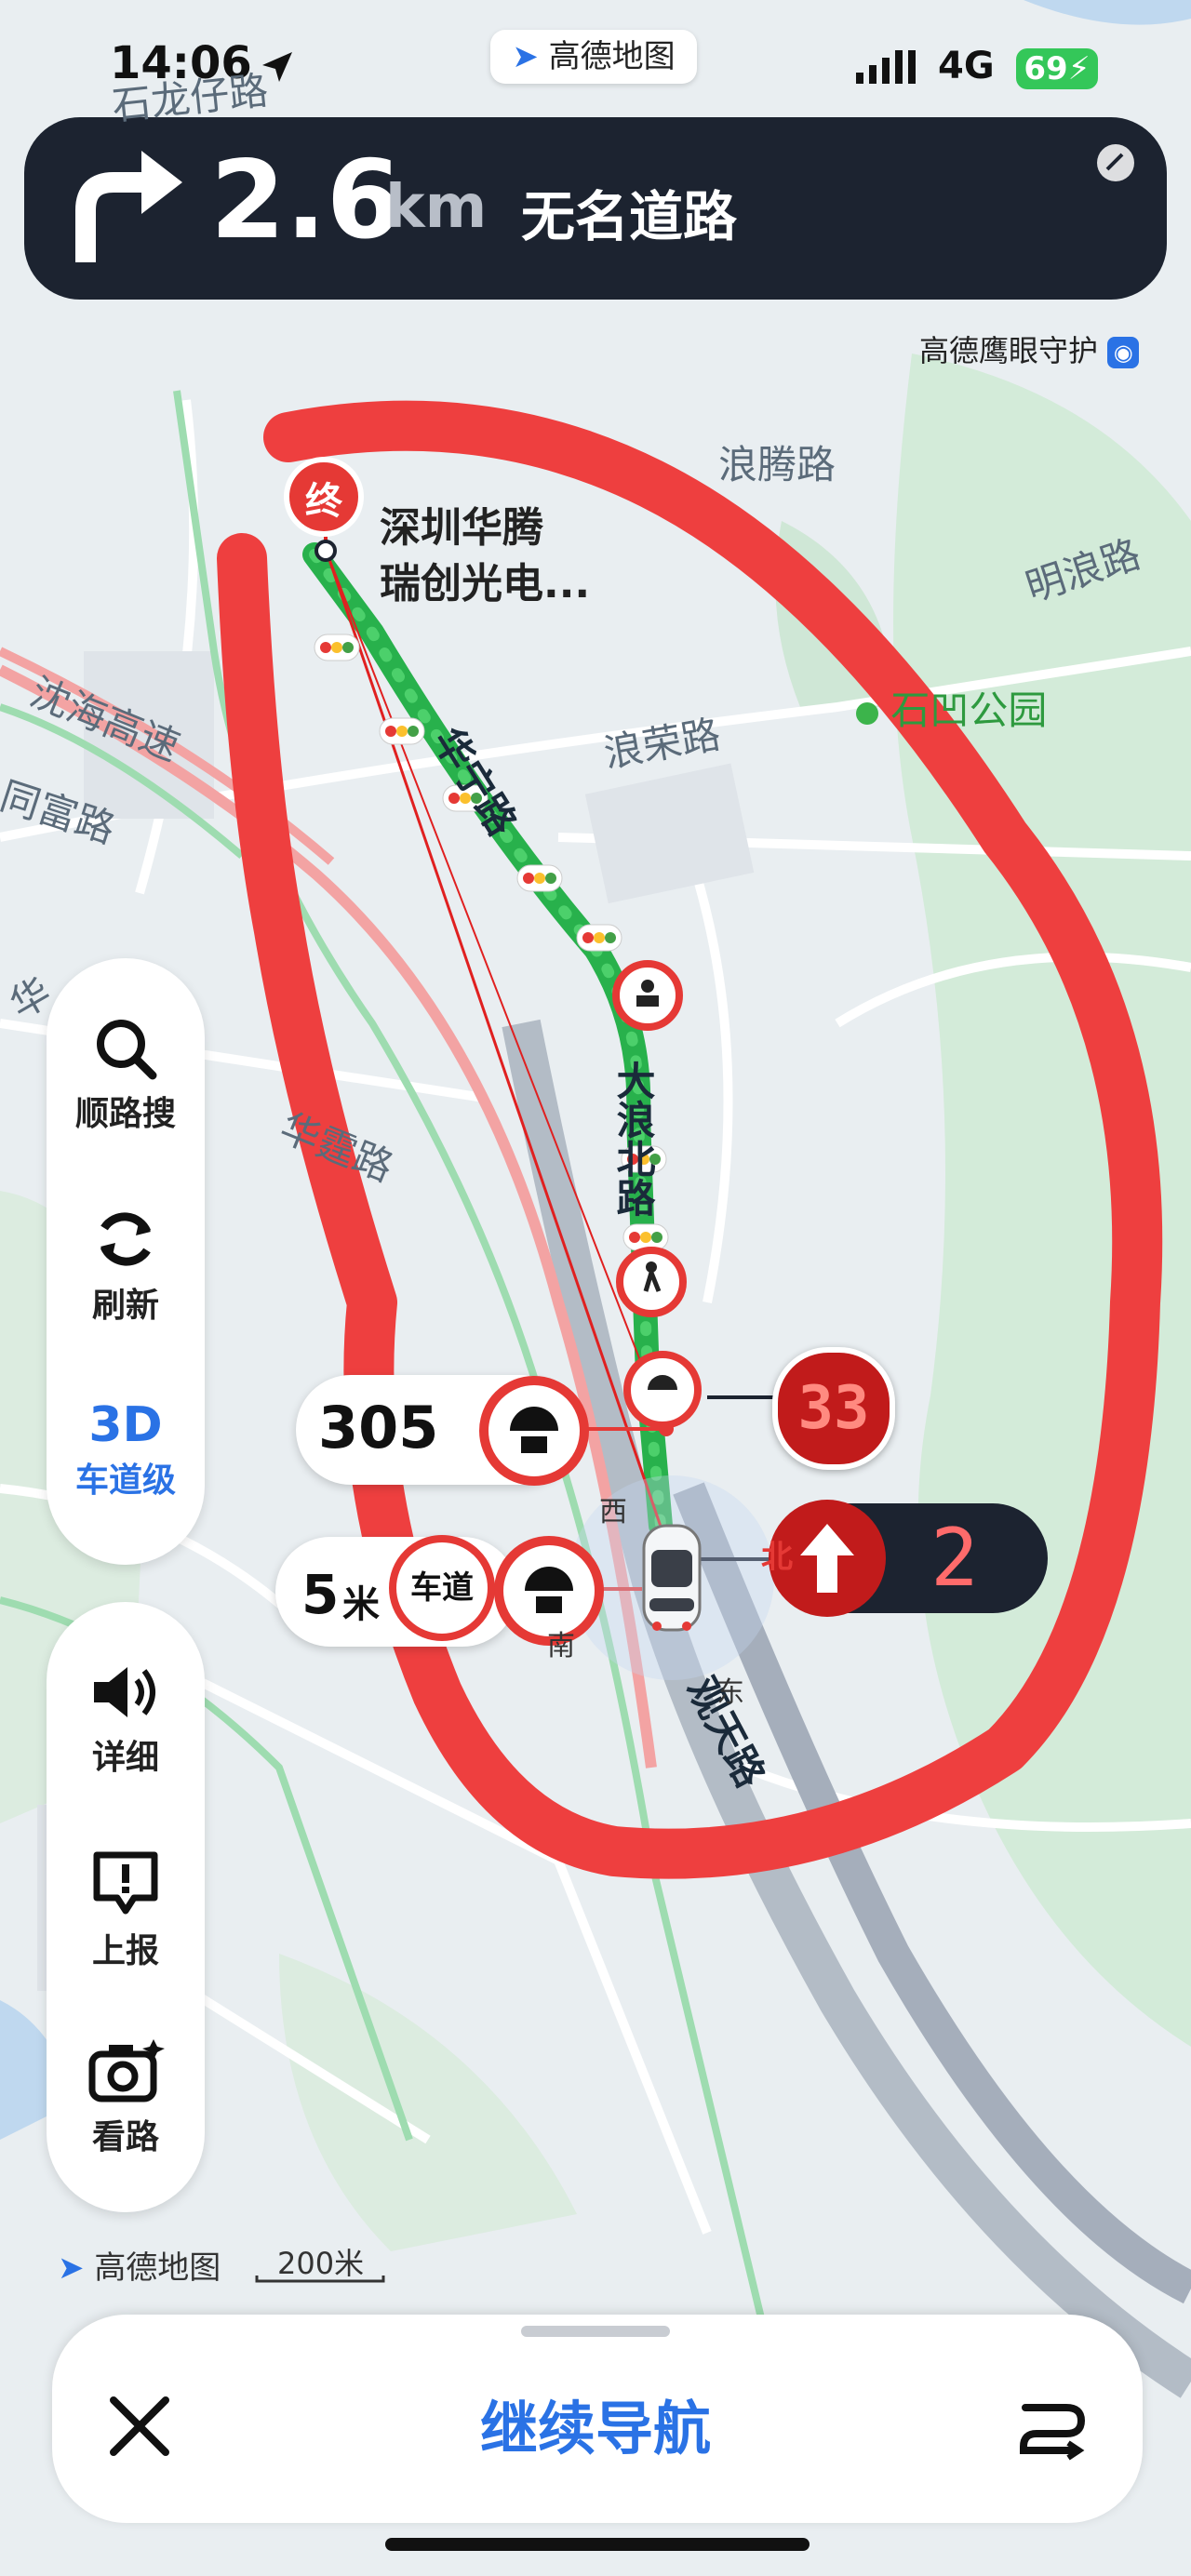  What do you see at coordinates (125, 1425) in the screenshot?
I see `mode-3d-label: 3D` at bounding box center [125, 1425].